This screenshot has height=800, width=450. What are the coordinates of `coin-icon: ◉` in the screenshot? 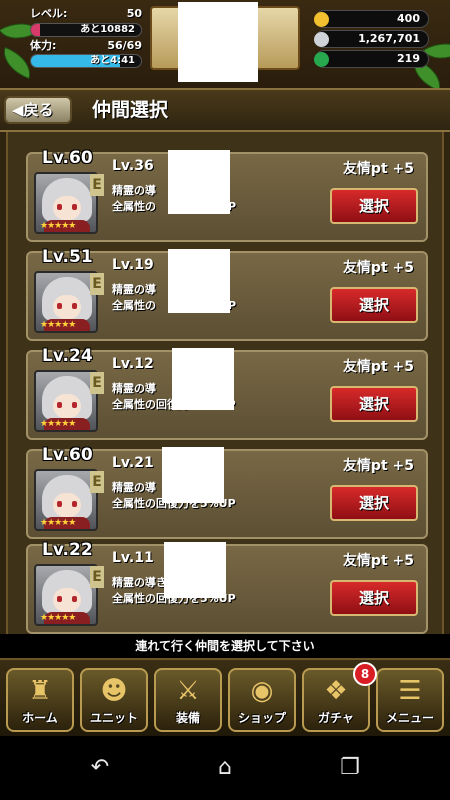 It's located at (262, 691).